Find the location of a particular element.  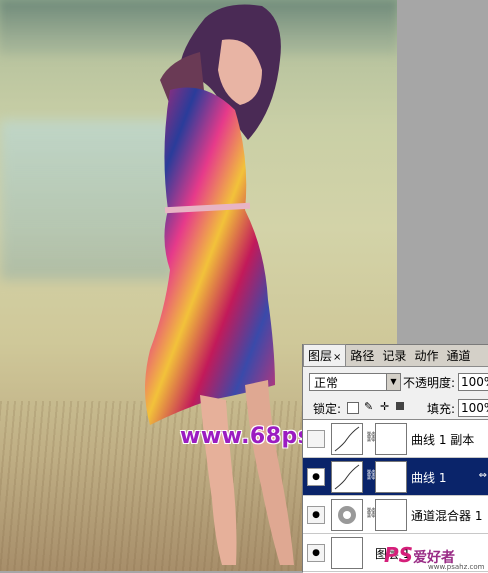

layer-row-channel-mixer: ● ⛓ 通道混合器 1 is located at coordinates (395, 515).